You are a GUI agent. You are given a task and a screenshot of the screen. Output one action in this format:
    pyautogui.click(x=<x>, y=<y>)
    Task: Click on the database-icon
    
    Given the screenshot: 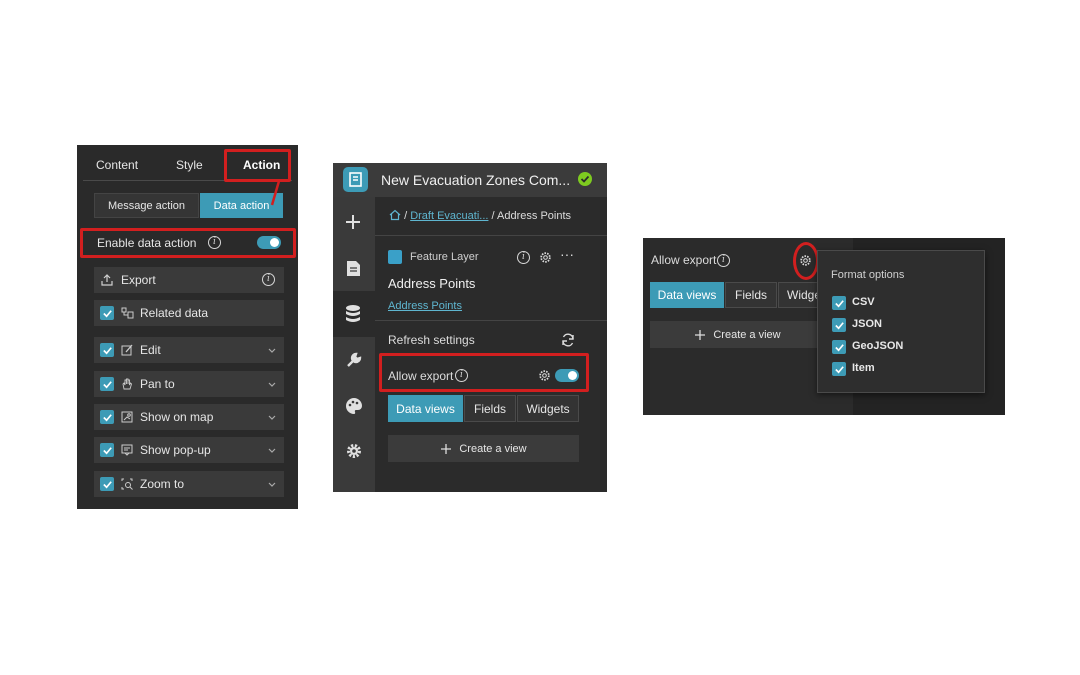 What is the action you would take?
    pyautogui.click(x=353, y=314)
    